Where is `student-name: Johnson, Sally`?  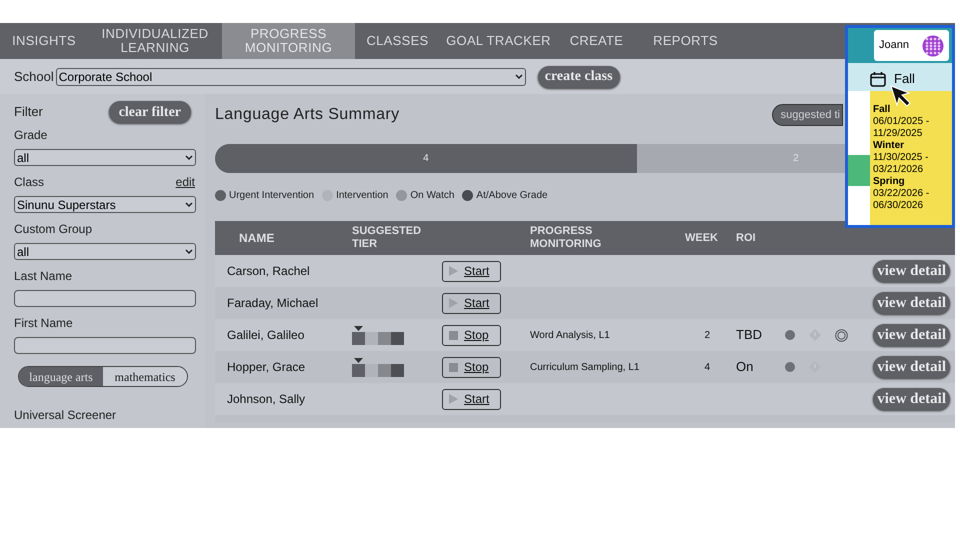
student-name: Johnson, Sally is located at coordinates (266, 399).